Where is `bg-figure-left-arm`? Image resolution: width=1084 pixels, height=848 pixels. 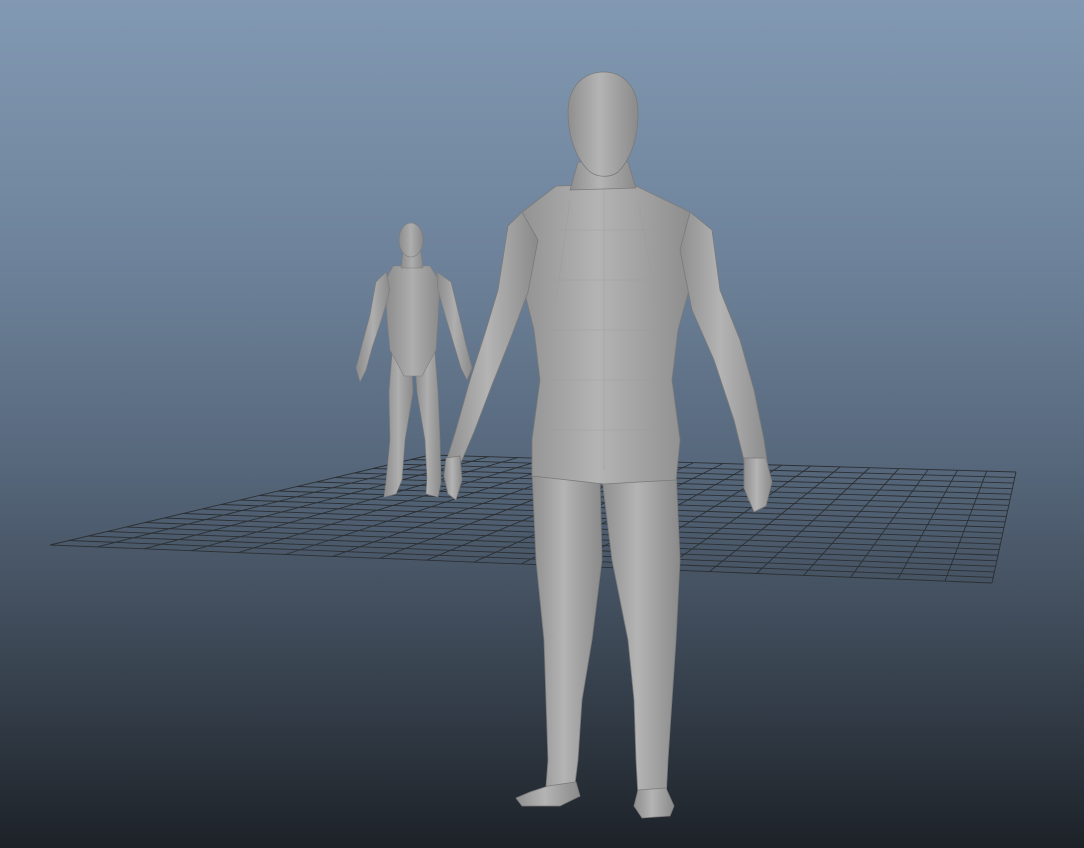
bg-figure-left-arm is located at coordinates (373, 327).